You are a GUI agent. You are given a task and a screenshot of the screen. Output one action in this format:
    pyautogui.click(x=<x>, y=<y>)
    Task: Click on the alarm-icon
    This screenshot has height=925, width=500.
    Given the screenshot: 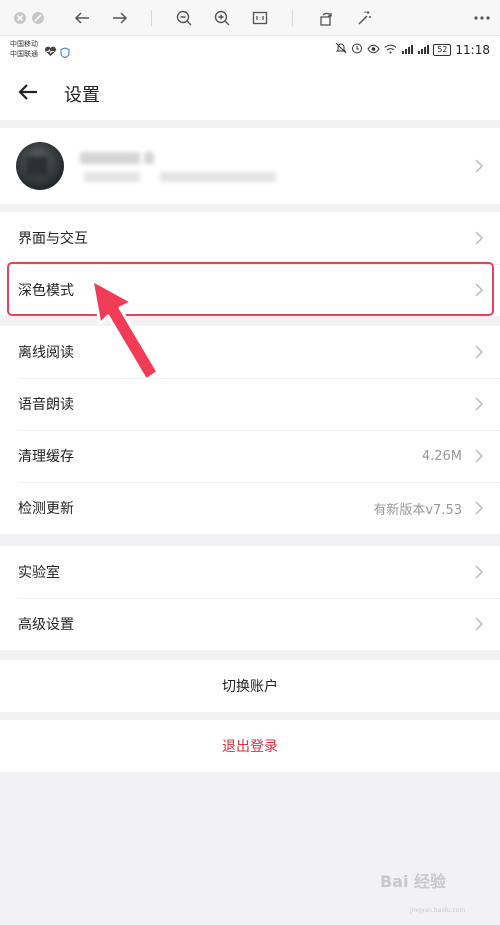 What is the action you would take?
    pyautogui.click(x=357, y=49)
    